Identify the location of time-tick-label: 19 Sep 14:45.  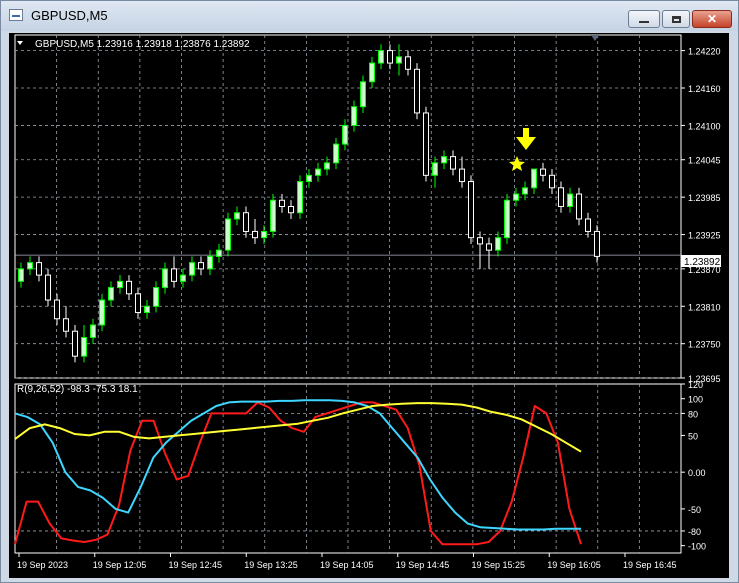
(423, 565).